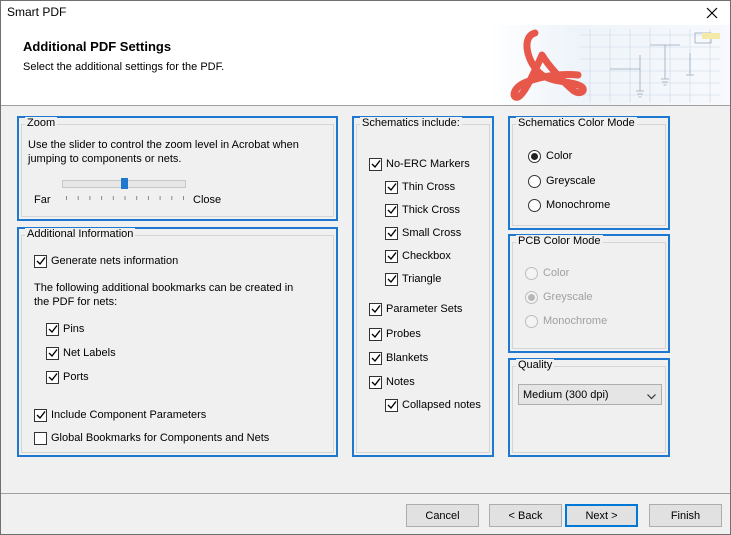 The height and width of the screenshot is (535, 731). I want to click on notes-checkbox: Notes, so click(392, 382).